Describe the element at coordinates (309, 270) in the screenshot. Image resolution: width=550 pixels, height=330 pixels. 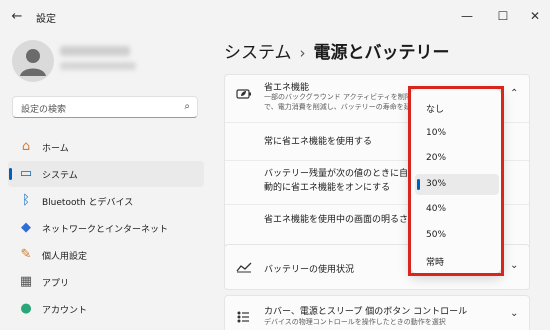
I see `battery-usage-title: バッテリーの使用状況` at that location.